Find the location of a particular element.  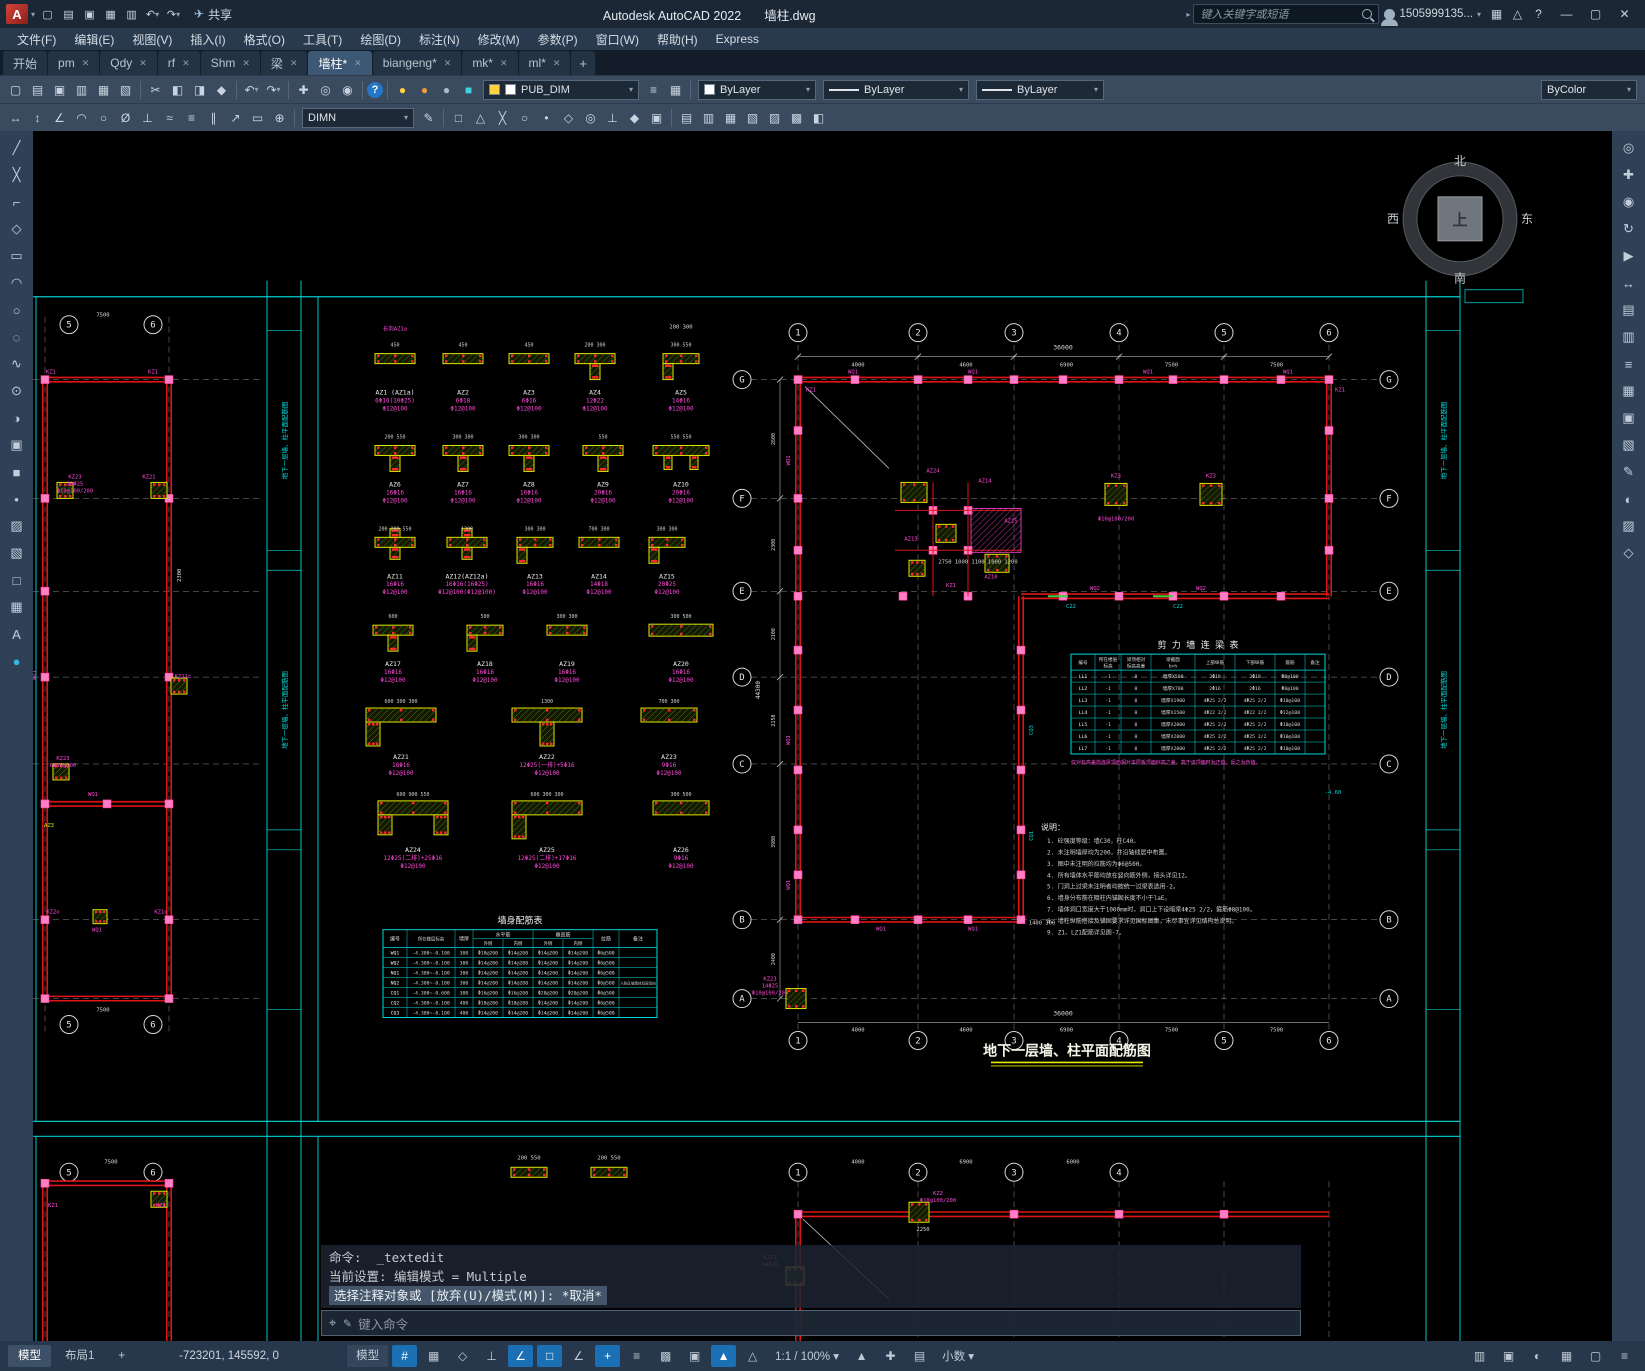

materials-icon: ▨ is located at coordinates (1629, 526).